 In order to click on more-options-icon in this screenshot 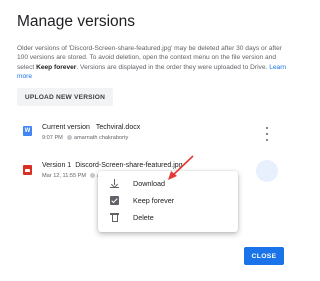, I will do `click(267, 134)`.